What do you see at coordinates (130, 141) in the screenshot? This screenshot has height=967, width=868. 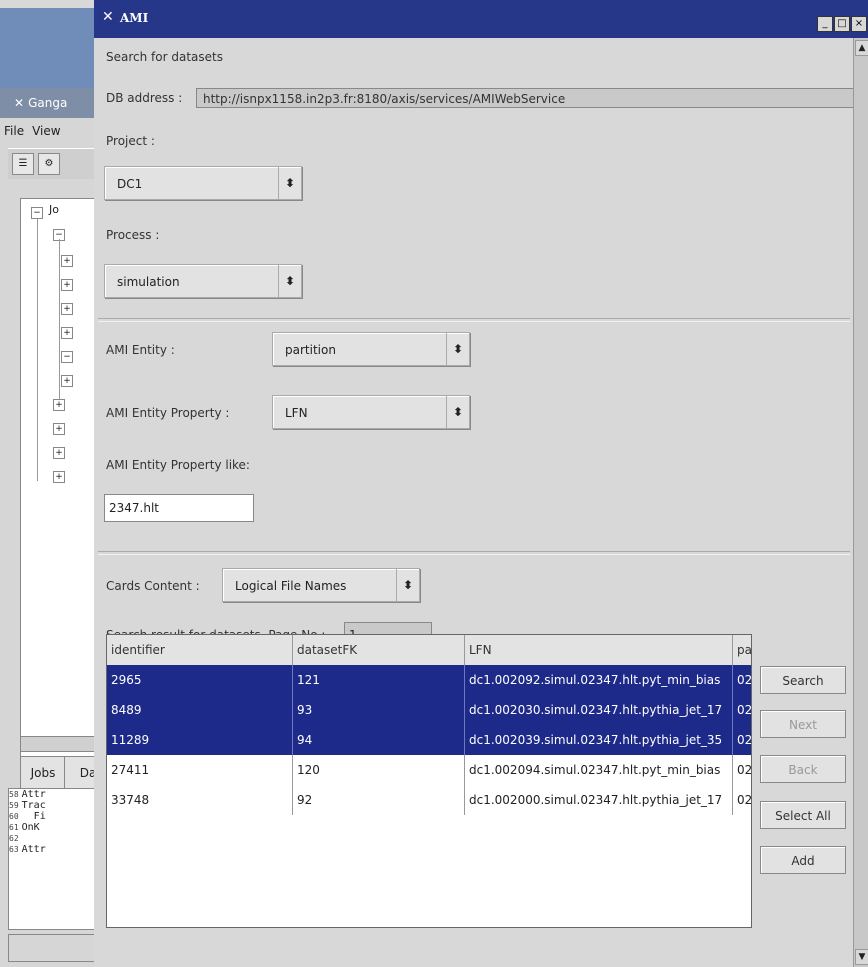 I see `project-label: Project :` at bounding box center [130, 141].